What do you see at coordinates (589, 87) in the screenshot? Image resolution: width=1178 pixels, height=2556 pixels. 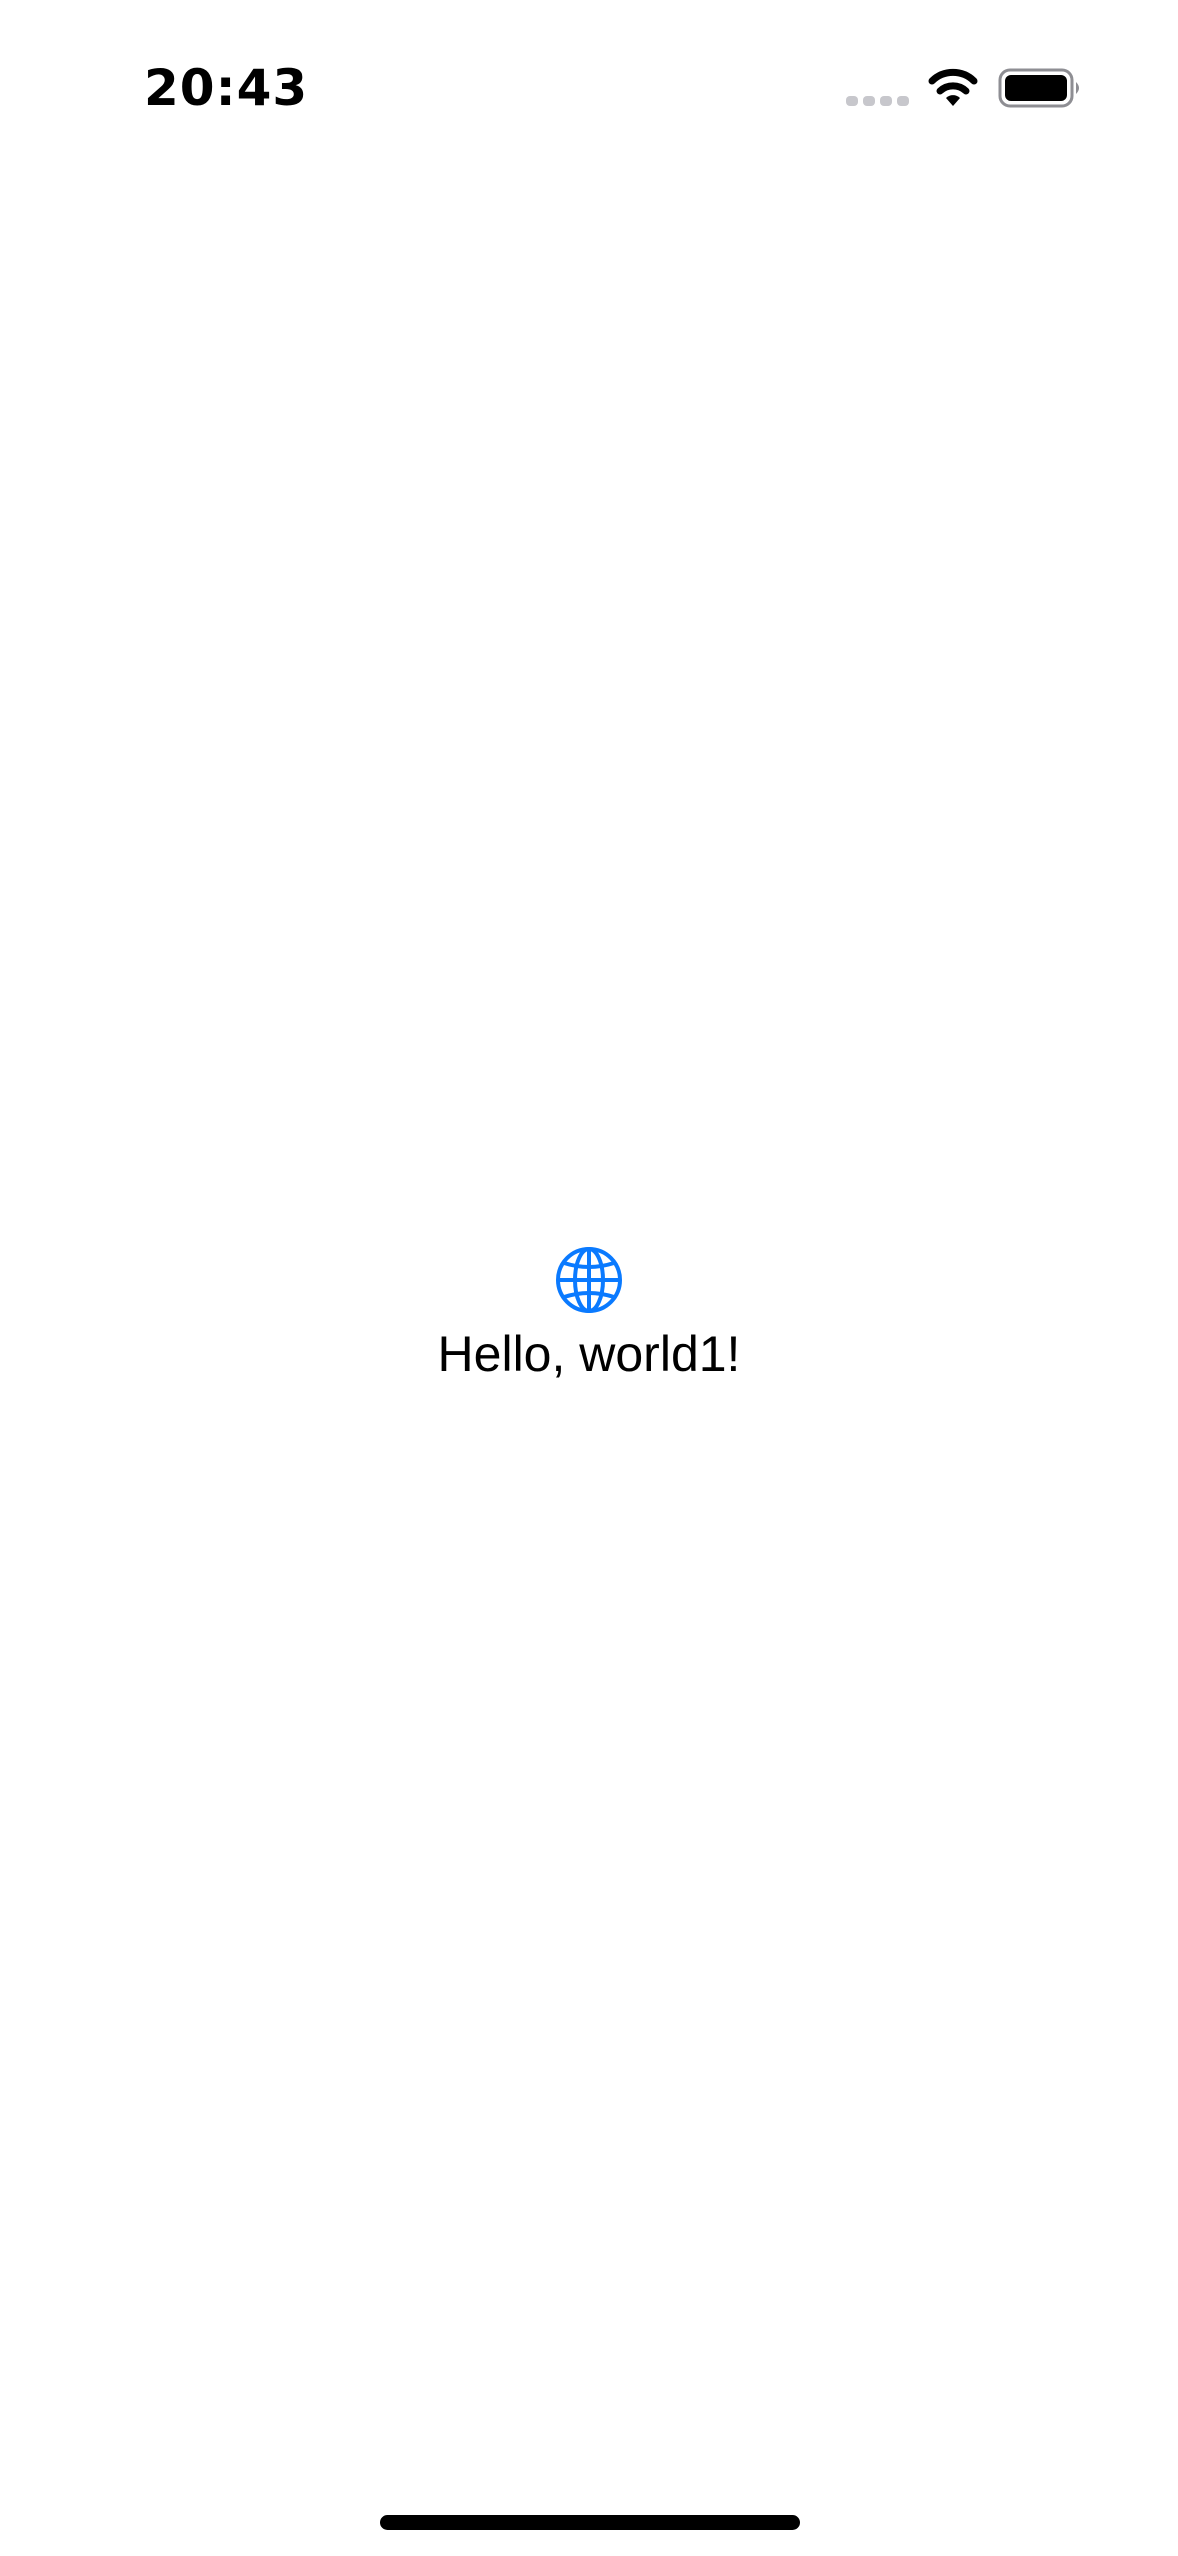 I see `status-bar: 20:43` at bounding box center [589, 87].